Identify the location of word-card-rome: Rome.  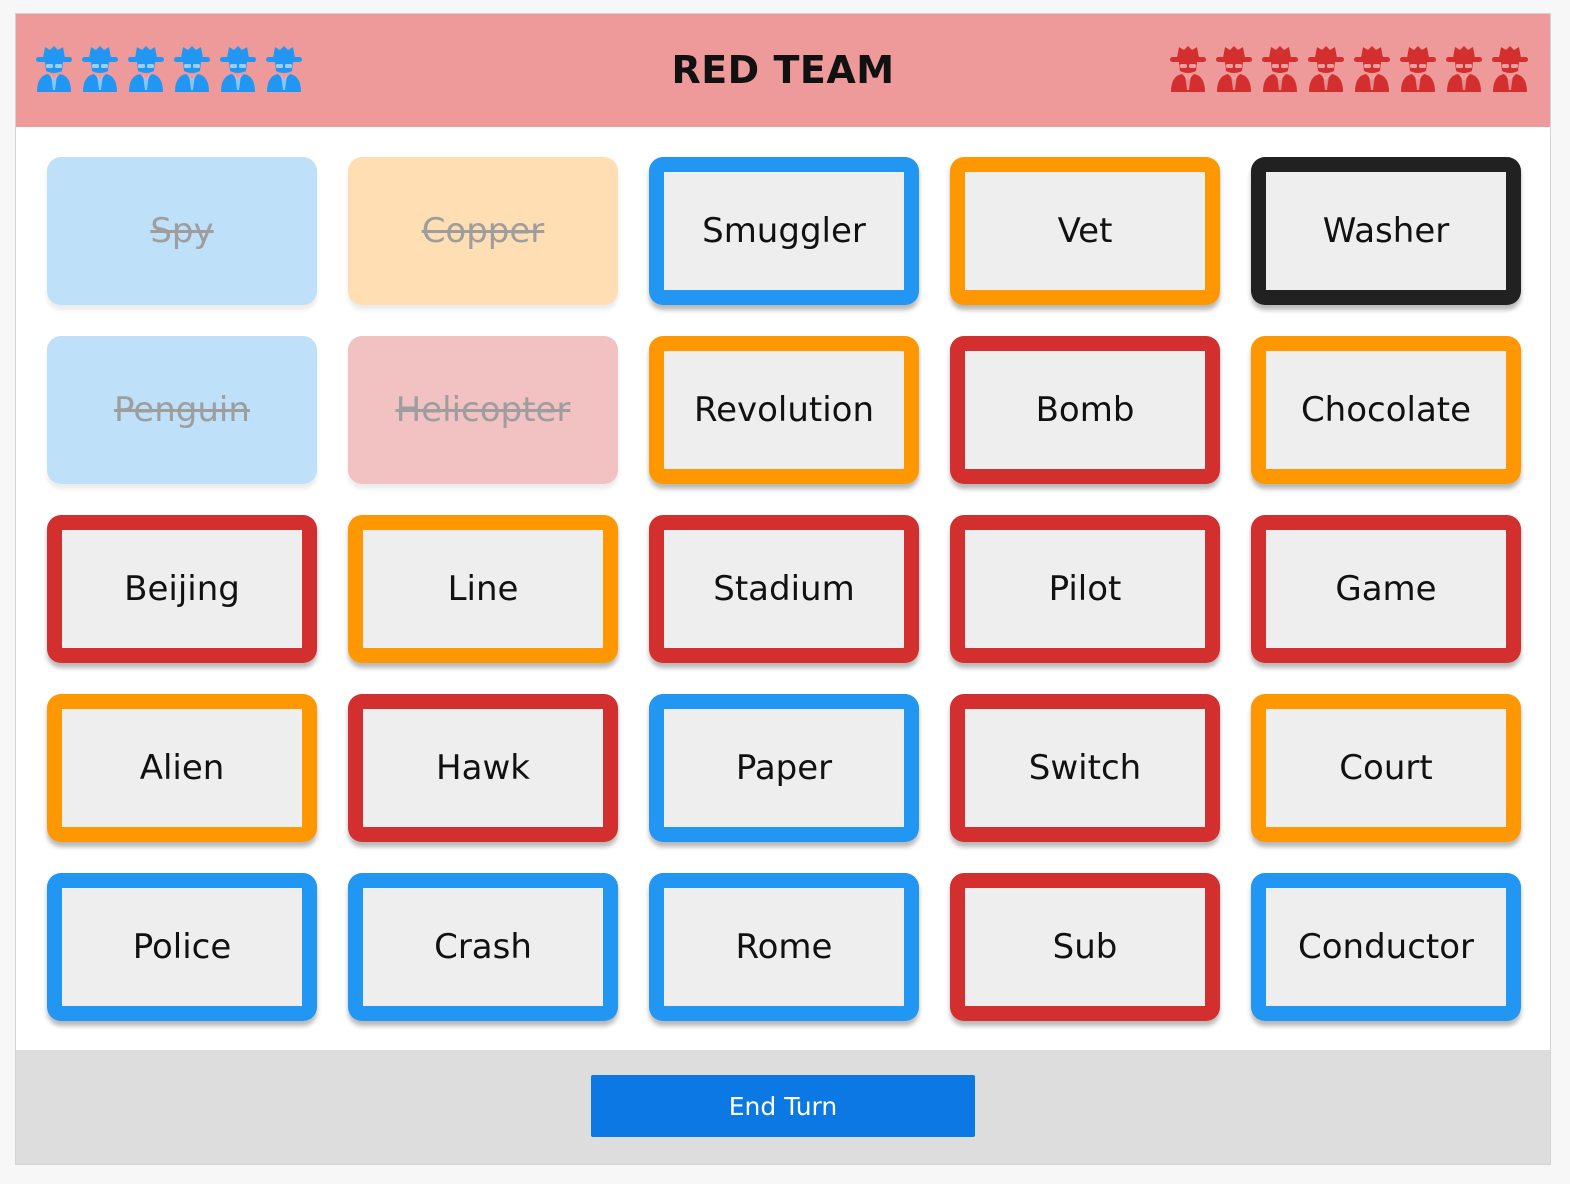
(784, 947).